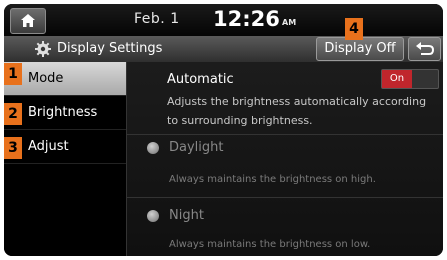 This screenshot has width=447, height=260. I want to click on daylight-option-label: Daylight, so click(196, 147).